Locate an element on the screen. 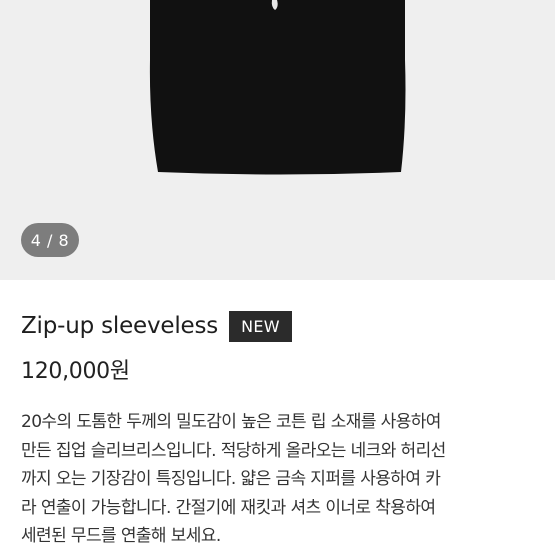 This screenshot has height=555, width=555. new-badge: NEW is located at coordinates (260, 326).